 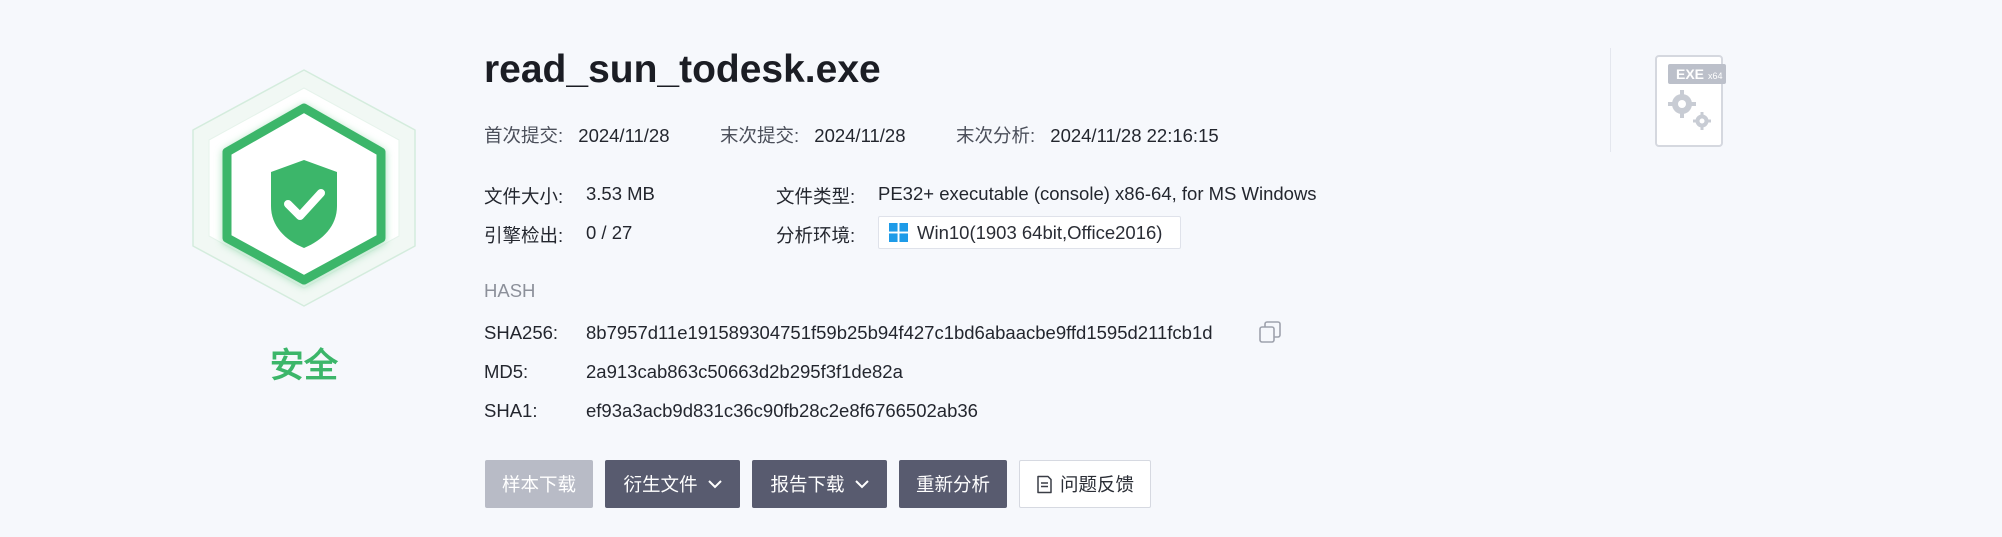 I want to click on panel-divider, so click(x=1610, y=100).